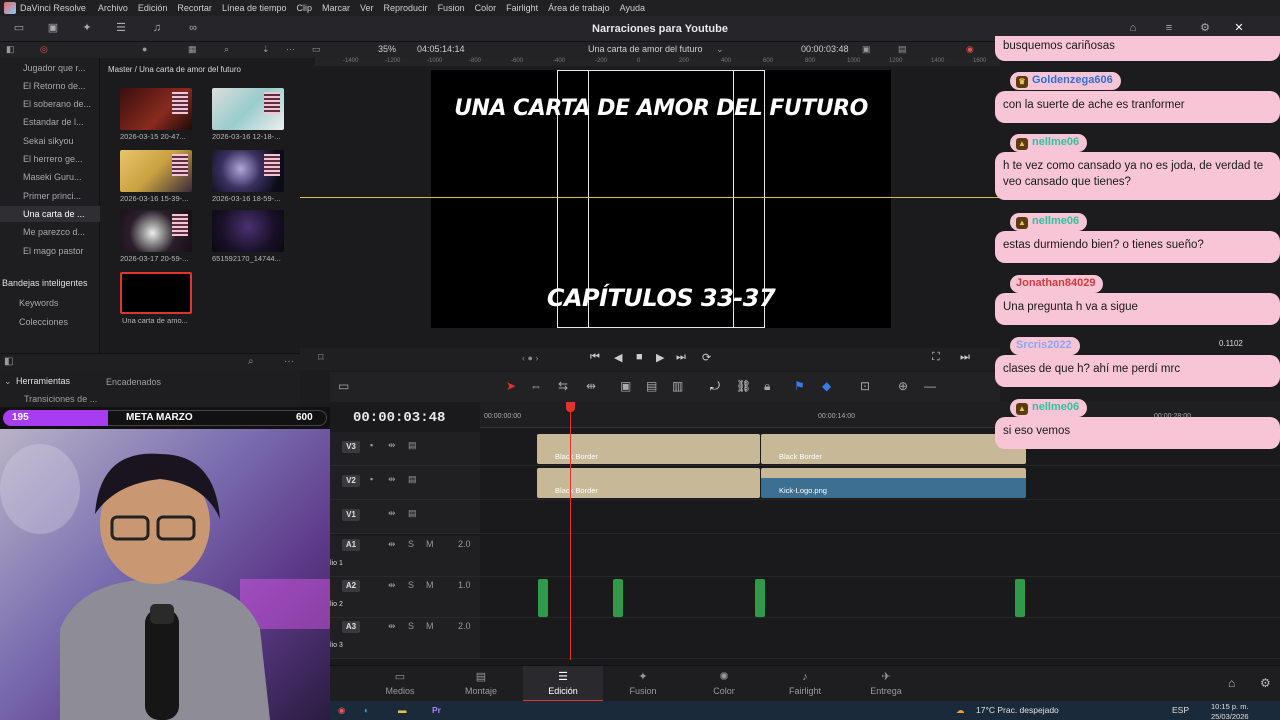 This screenshot has height=720, width=1280. What do you see at coordinates (43, 322) in the screenshot?
I see `smart-bin-colecciones: Colecciones` at bounding box center [43, 322].